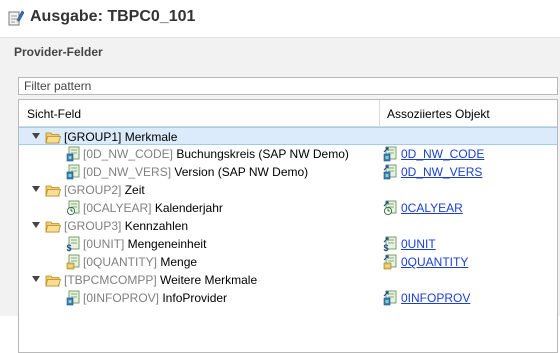 Image resolution: width=560 pixels, height=353 pixels. I want to click on assoc-object-link: 0QUANTITY, so click(434, 262).